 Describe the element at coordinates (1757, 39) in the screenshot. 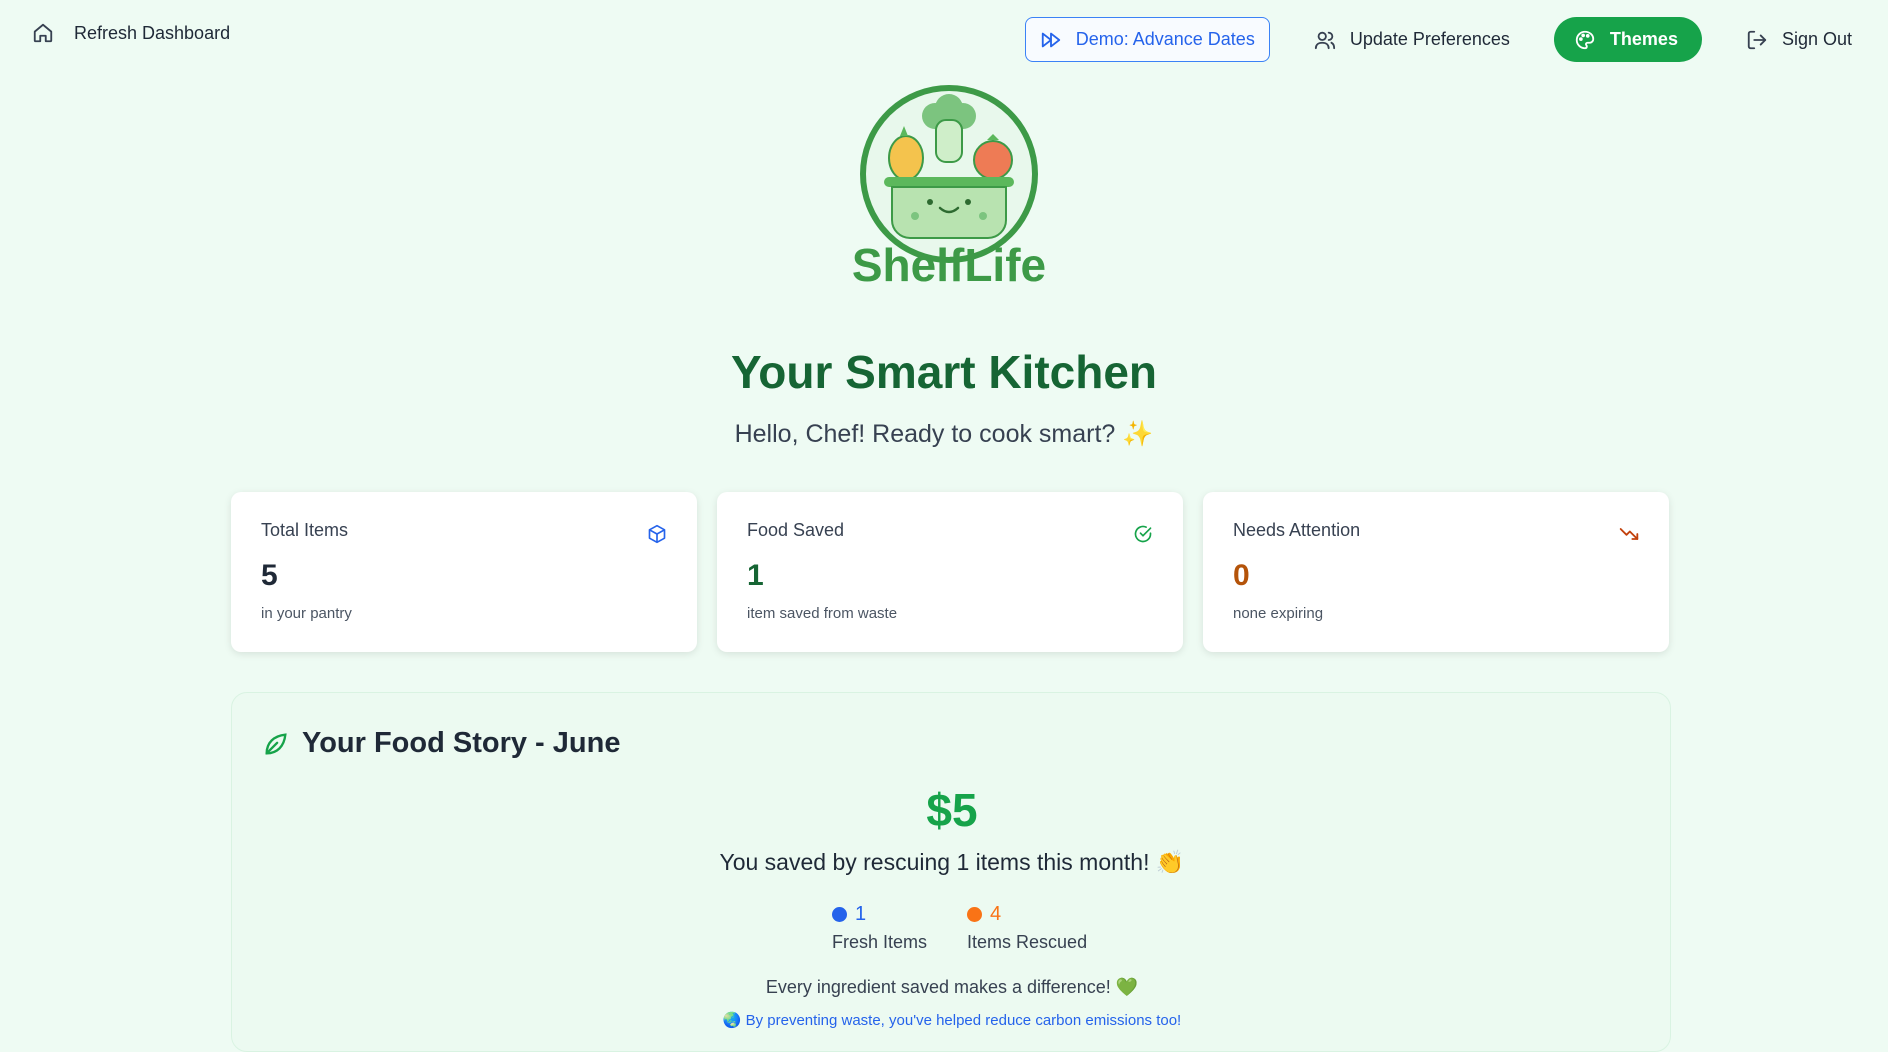

I see `log-out-icon` at that location.